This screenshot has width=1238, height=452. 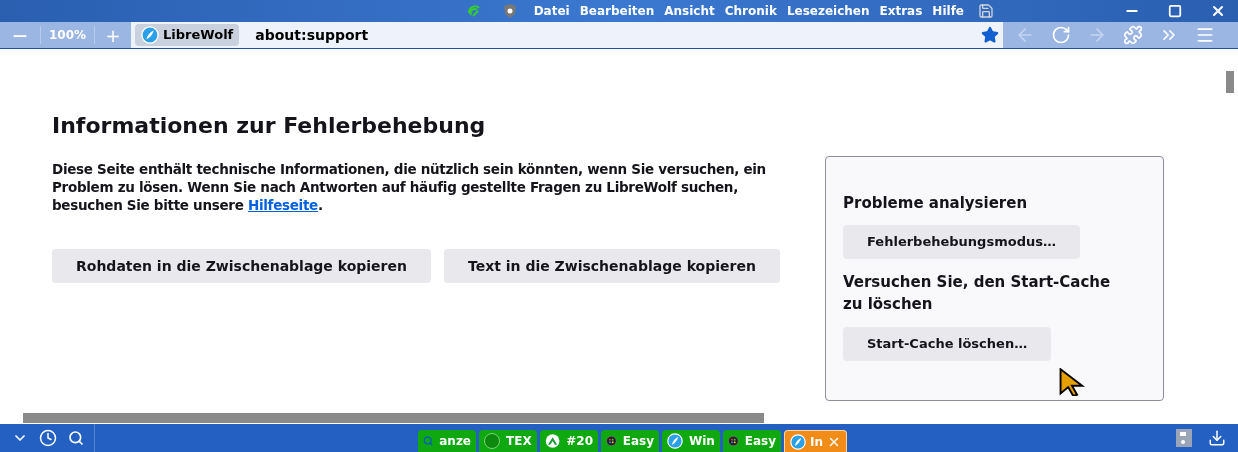 What do you see at coordinates (1184, 438) in the screenshot?
I see `media-icon` at bounding box center [1184, 438].